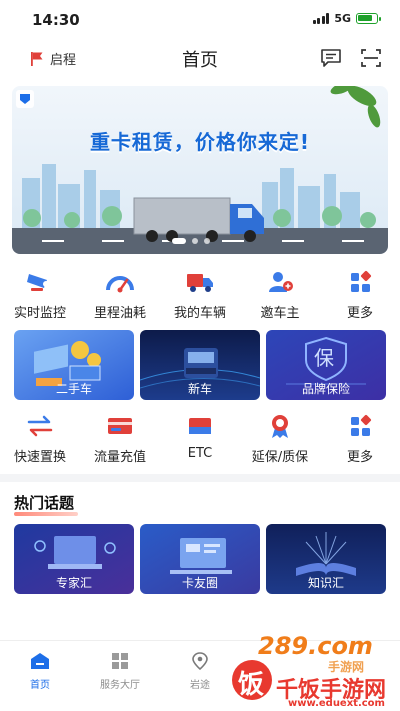 Image resolution: width=400 pixels, height=711 pixels. What do you see at coordinates (200, 59) in the screenshot?
I see `top-nav: 启程 首页` at bounding box center [200, 59].